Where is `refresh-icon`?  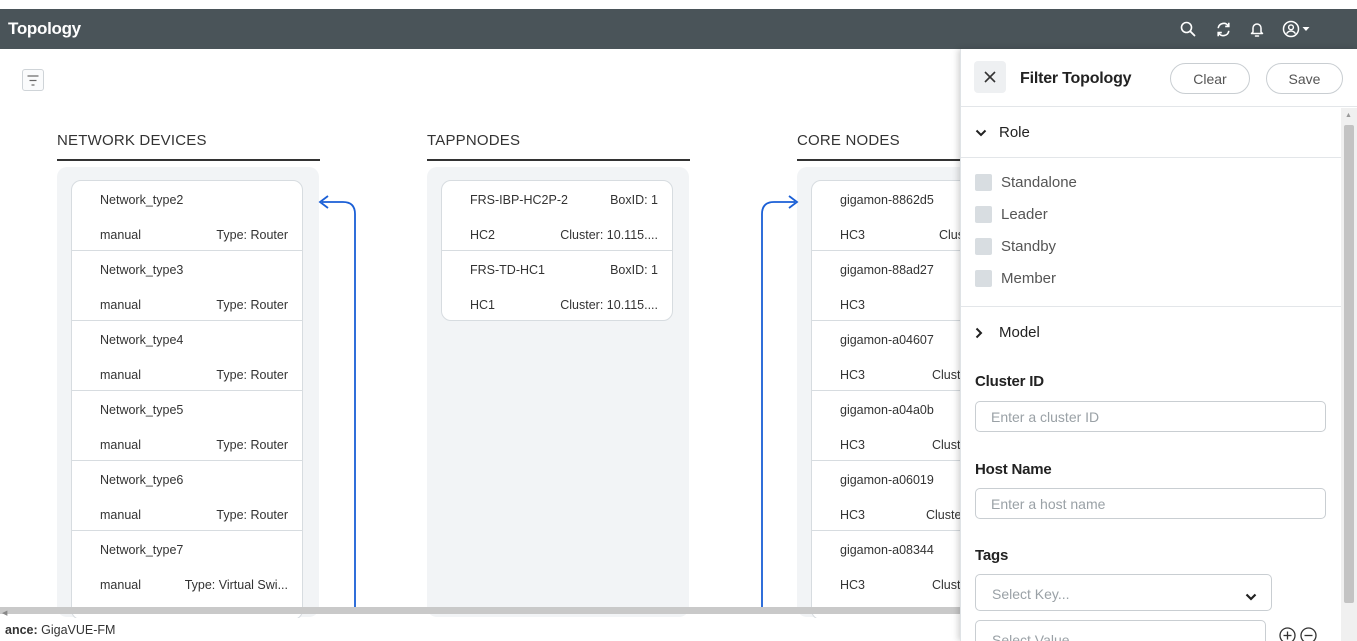
refresh-icon is located at coordinates (1223, 29).